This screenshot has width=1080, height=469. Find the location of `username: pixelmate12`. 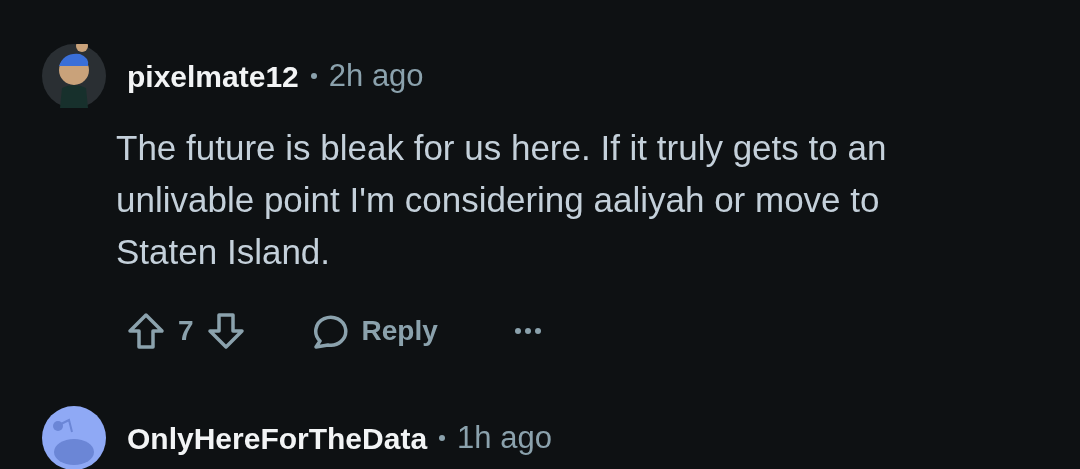

username: pixelmate12 is located at coordinates (213, 76).